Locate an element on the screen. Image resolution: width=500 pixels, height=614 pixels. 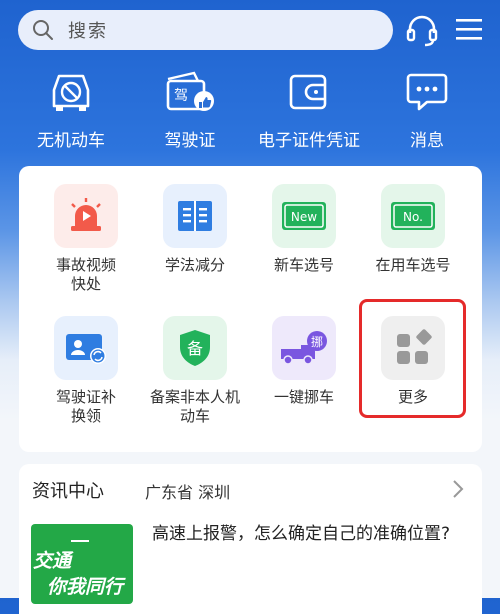
quick-label: 消息 is located at coordinates (427, 141).